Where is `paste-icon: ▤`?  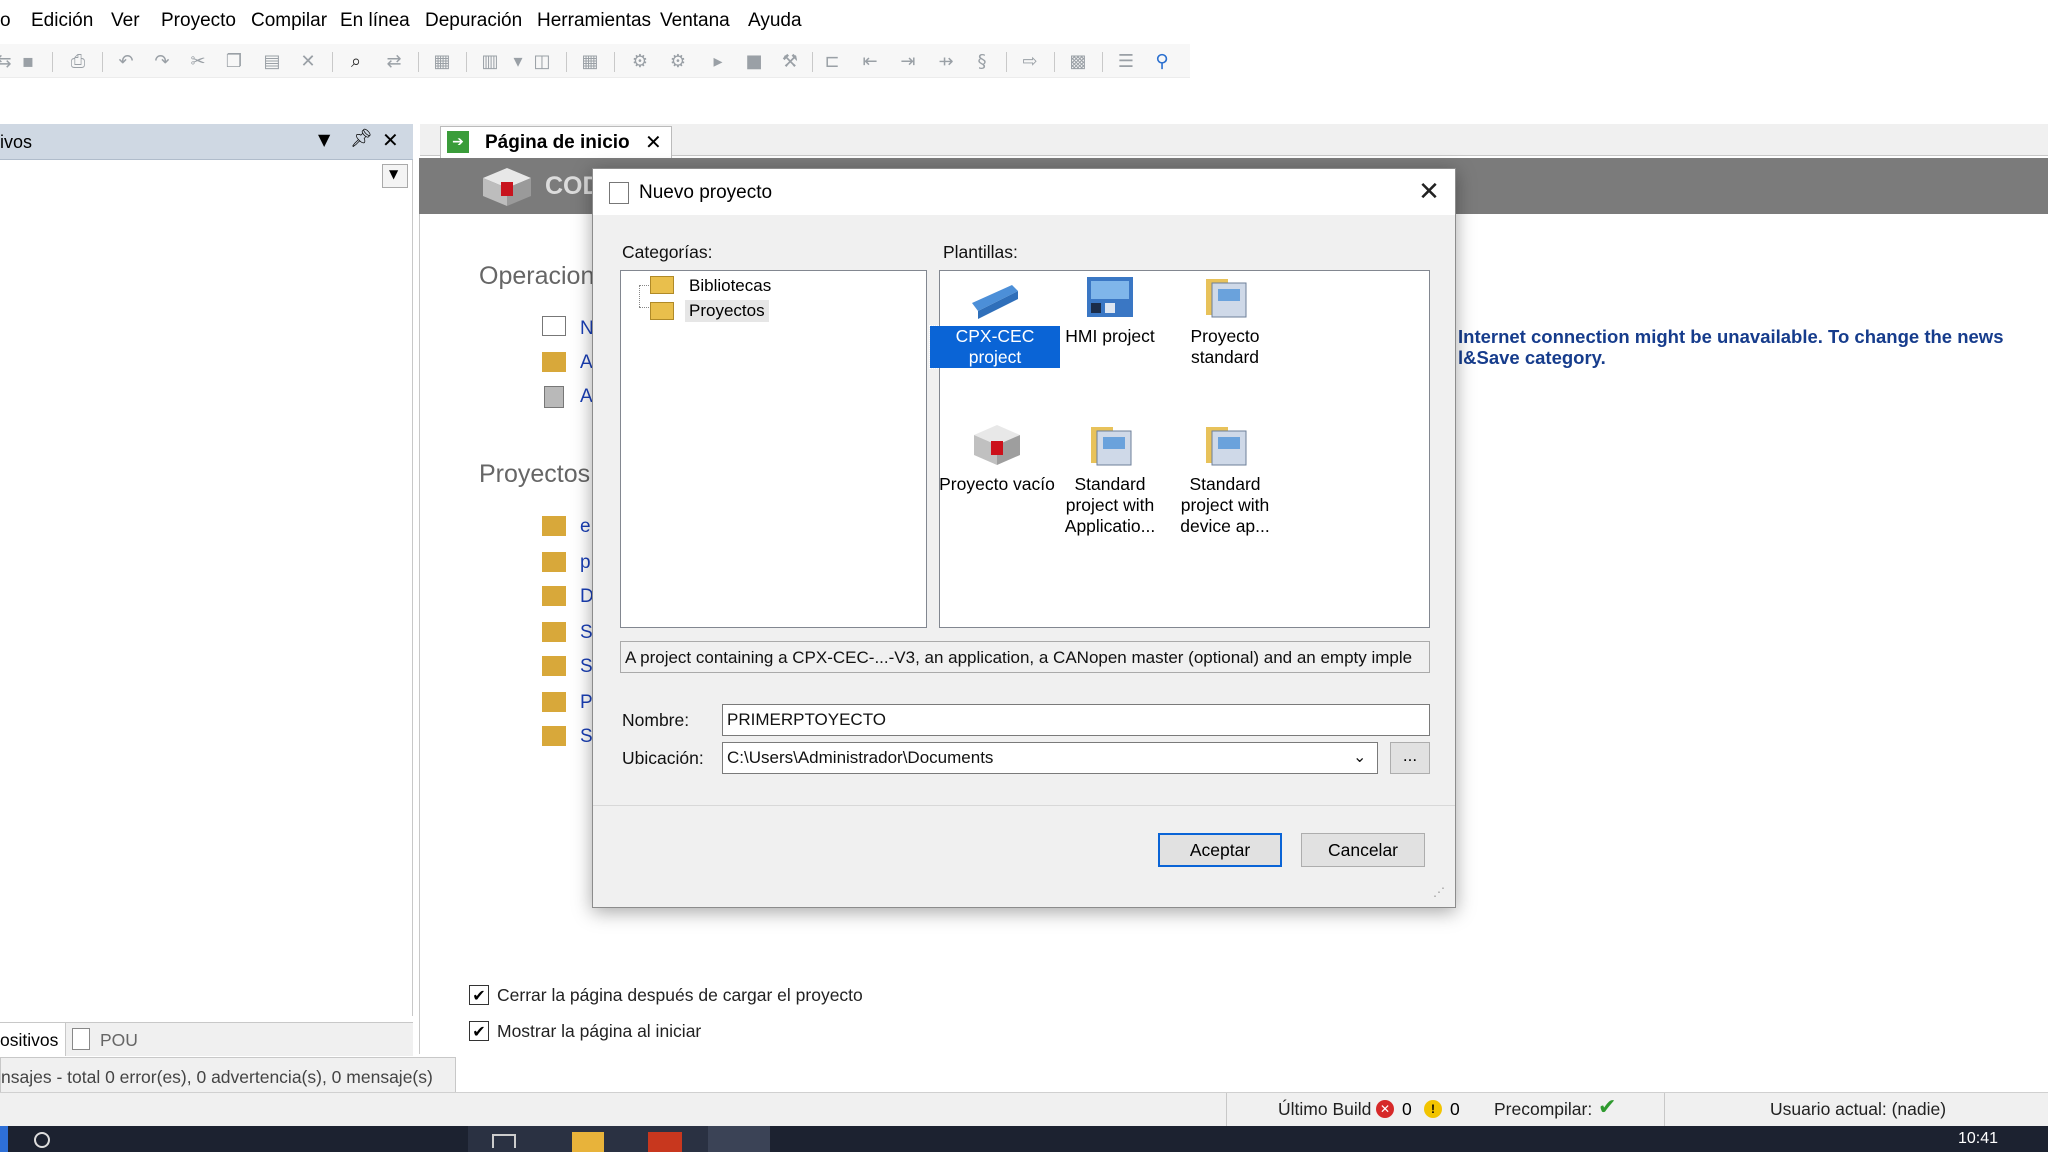
paste-icon: ▤ is located at coordinates (272, 61).